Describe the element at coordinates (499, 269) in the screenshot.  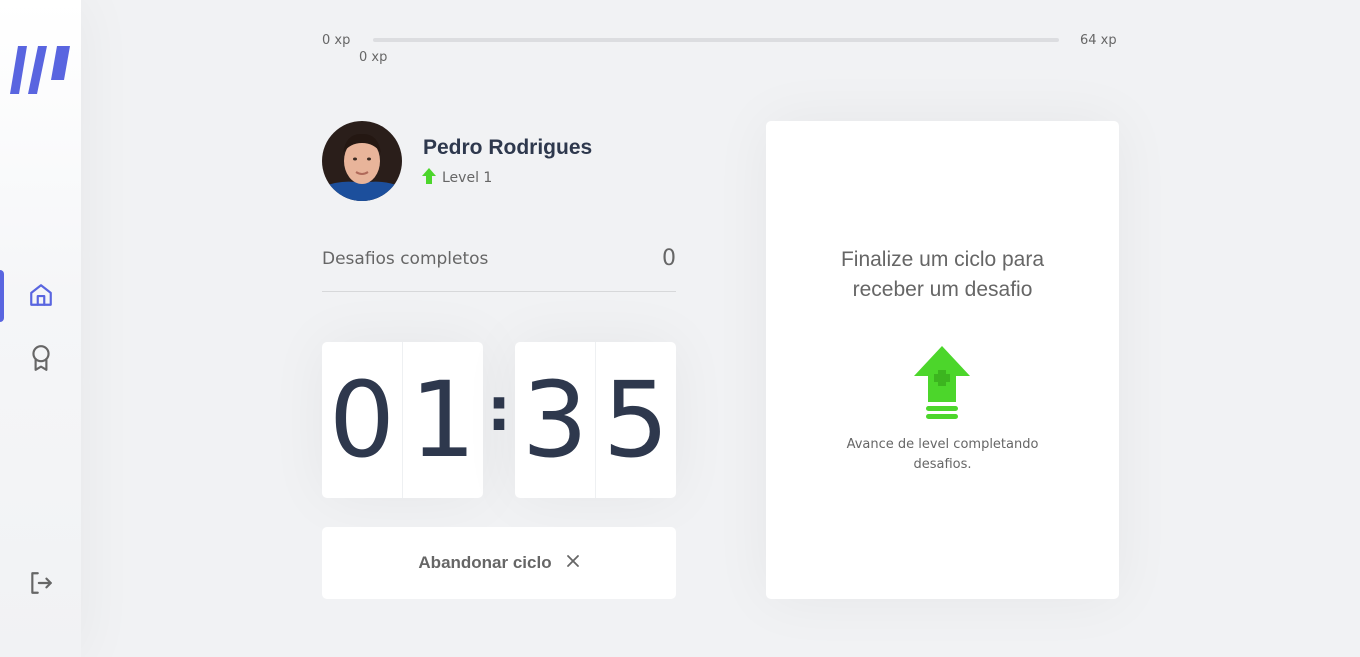
I see `completed-challenges: Desafios completos 0` at that location.